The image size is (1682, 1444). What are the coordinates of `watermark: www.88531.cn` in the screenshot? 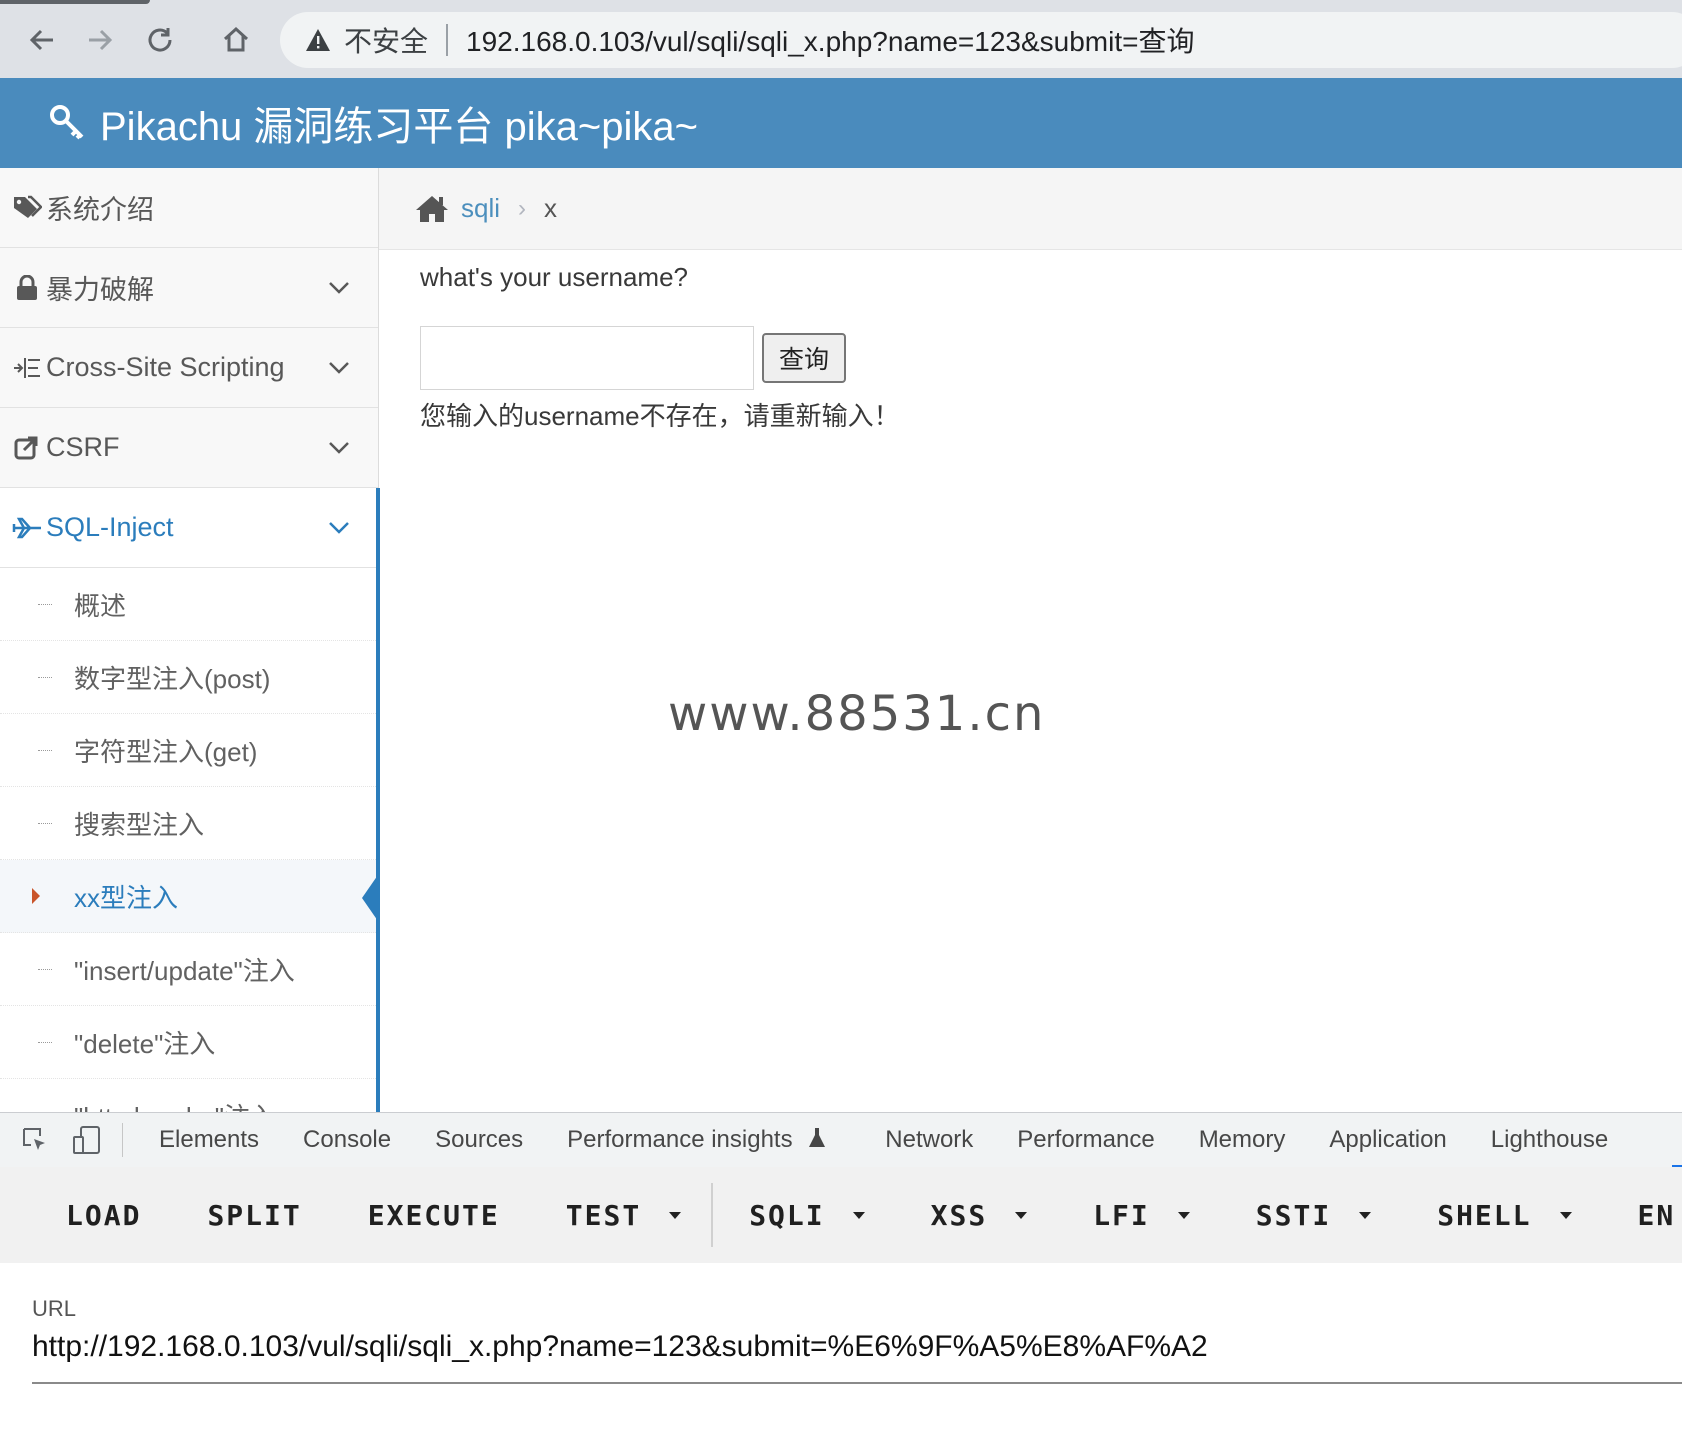 It's located at (857, 714).